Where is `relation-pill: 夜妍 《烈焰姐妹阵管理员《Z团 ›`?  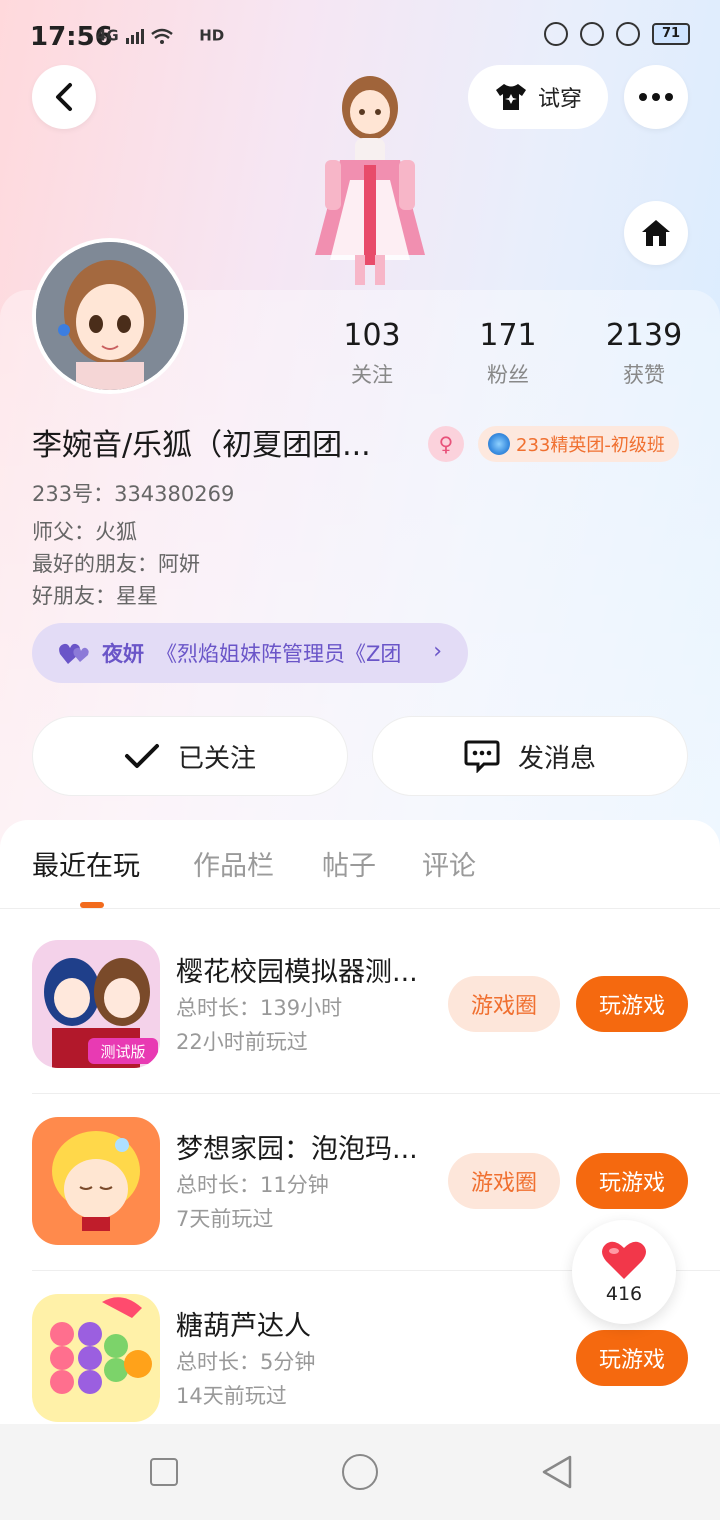 relation-pill: 夜妍 《烈焰姐妹阵管理员《Z团 › is located at coordinates (250, 653).